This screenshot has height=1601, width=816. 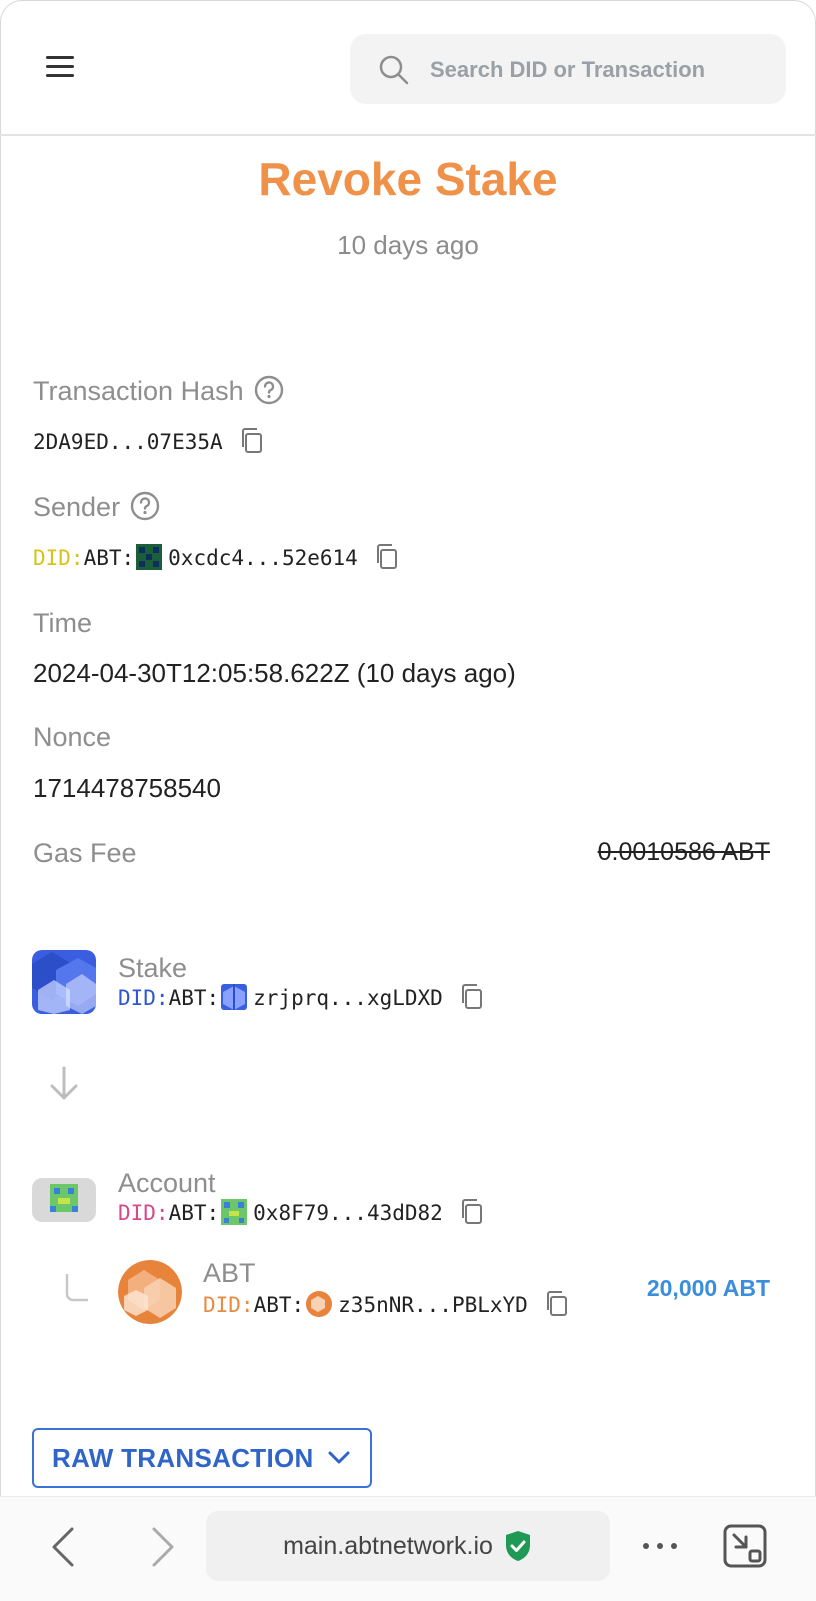 I want to click on top-bar, so click(x=408, y=68).